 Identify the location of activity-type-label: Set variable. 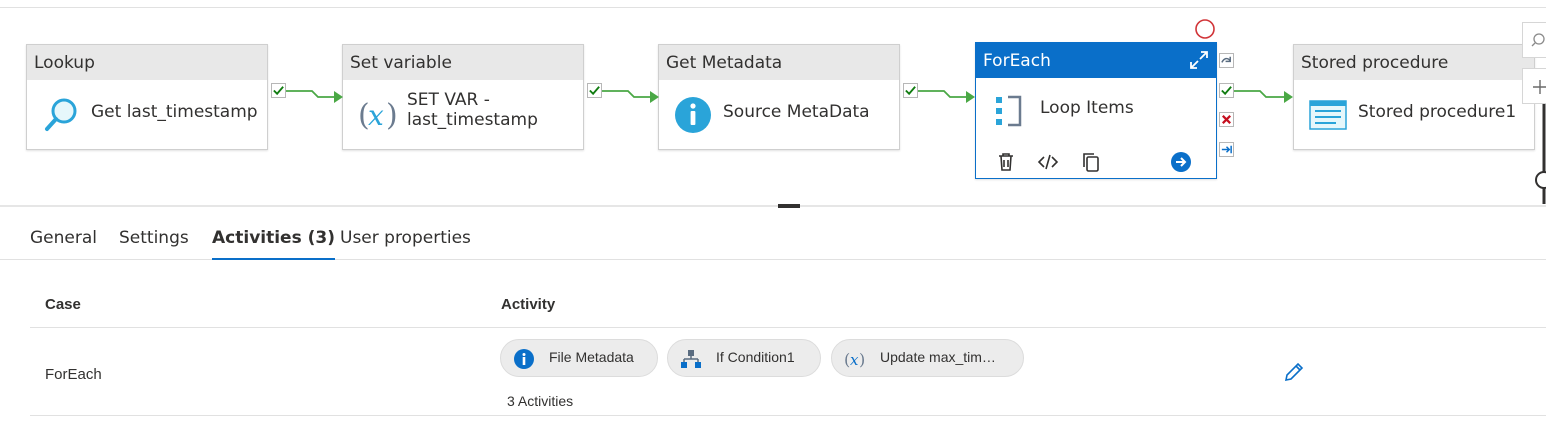
(463, 62).